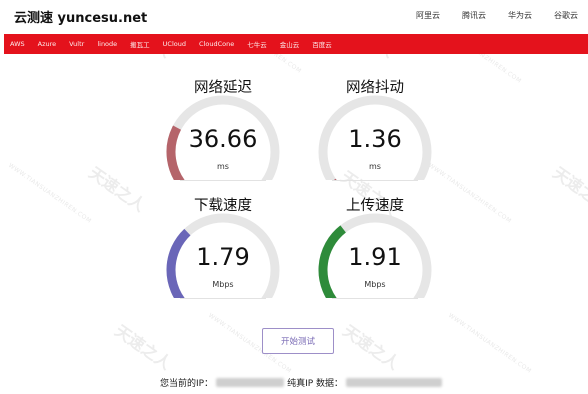 The height and width of the screenshot is (394, 588). What do you see at coordinates (17, 44) in the screenshot?
I see `nav-item-aws: AWS` at bounding box center [17, 44].